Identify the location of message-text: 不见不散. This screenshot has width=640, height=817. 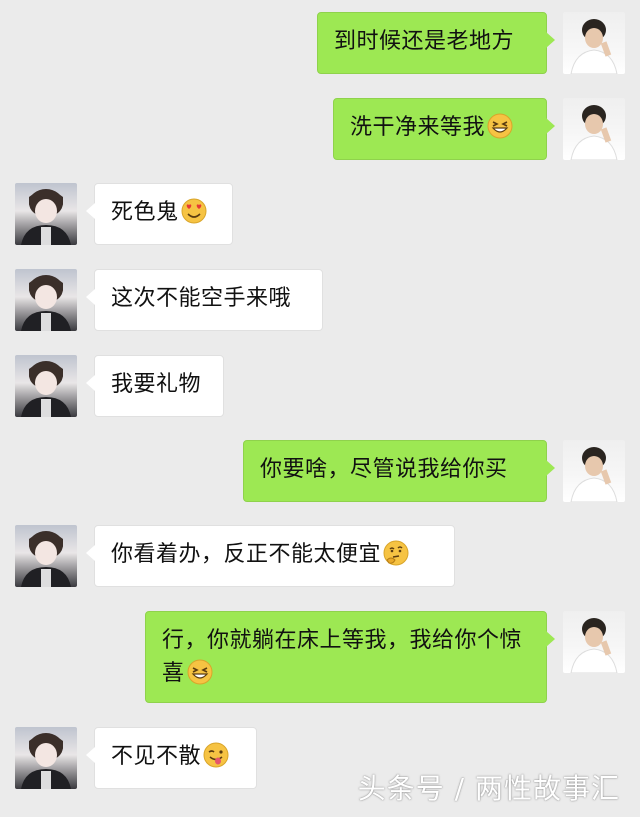
(156, 756).